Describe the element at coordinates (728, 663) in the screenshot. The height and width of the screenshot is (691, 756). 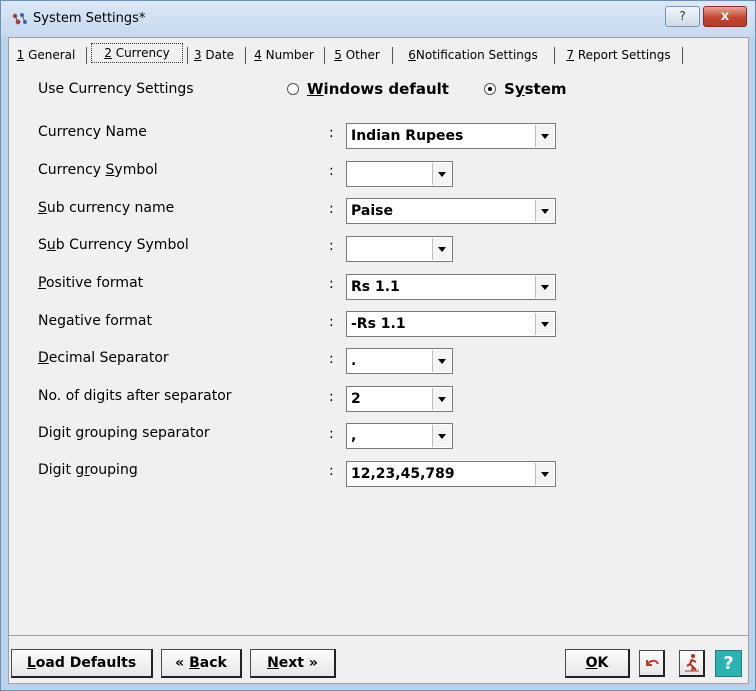
I see `help-icon: ?` at that location.